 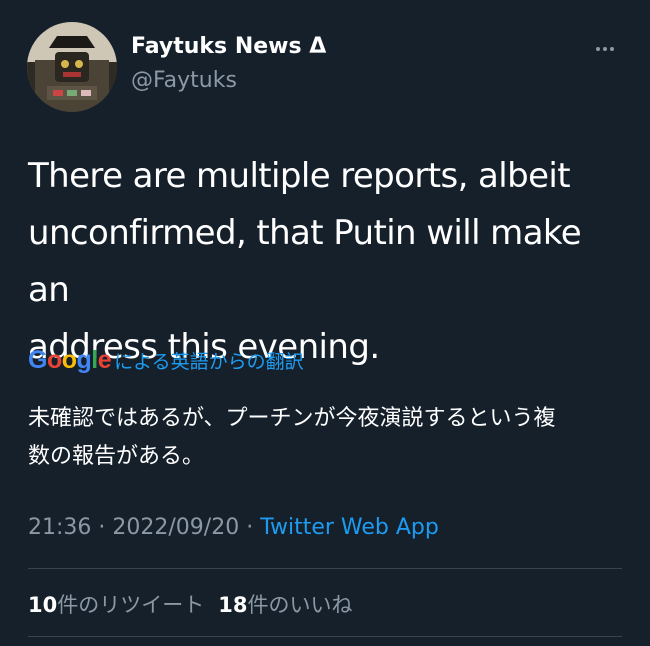 What do you see at coordinates (116, 456) in the screenshot?
I see `translated-text-line: 数の報告がある。` at bounding box center [116, 456].